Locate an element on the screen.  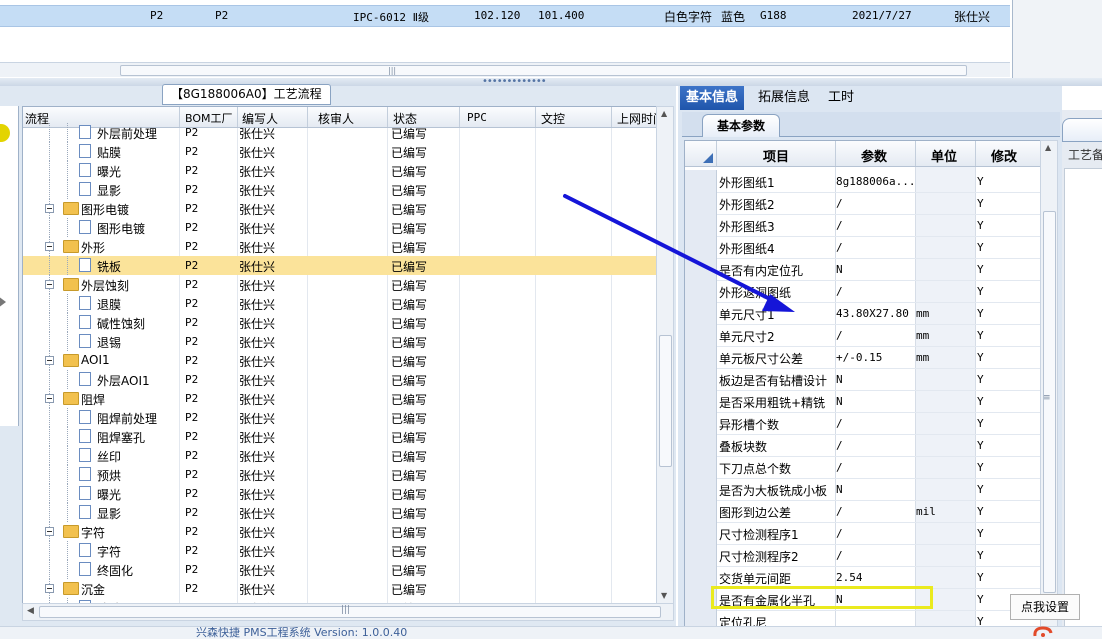
collapse-arrow-icon is located at coordinates (3, 302).